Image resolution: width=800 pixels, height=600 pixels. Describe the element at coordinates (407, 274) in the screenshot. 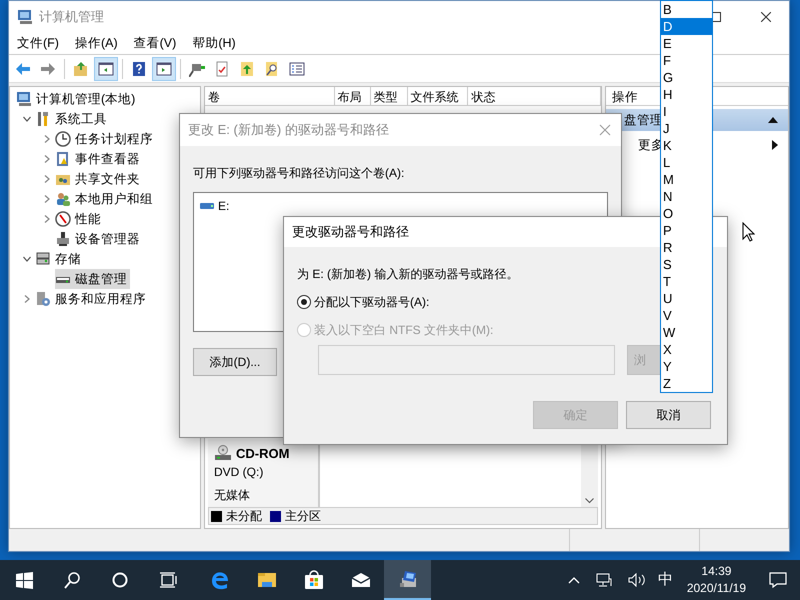

I see `dialog-prompt: 为 E: (新加卷) 输入新的驱动器号或路径。` at that location.